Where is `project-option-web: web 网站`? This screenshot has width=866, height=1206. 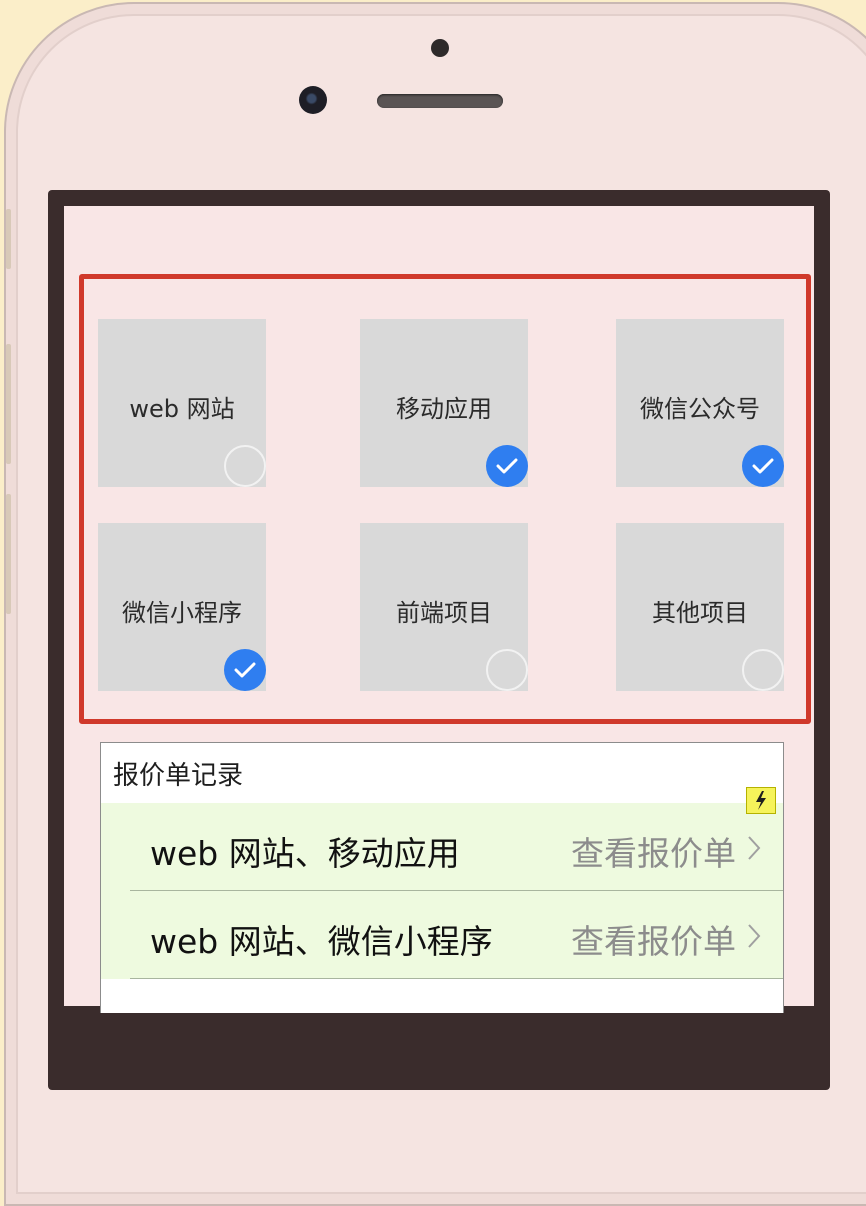 project-option-web: web 网站 is located at coordinates (182, 403).